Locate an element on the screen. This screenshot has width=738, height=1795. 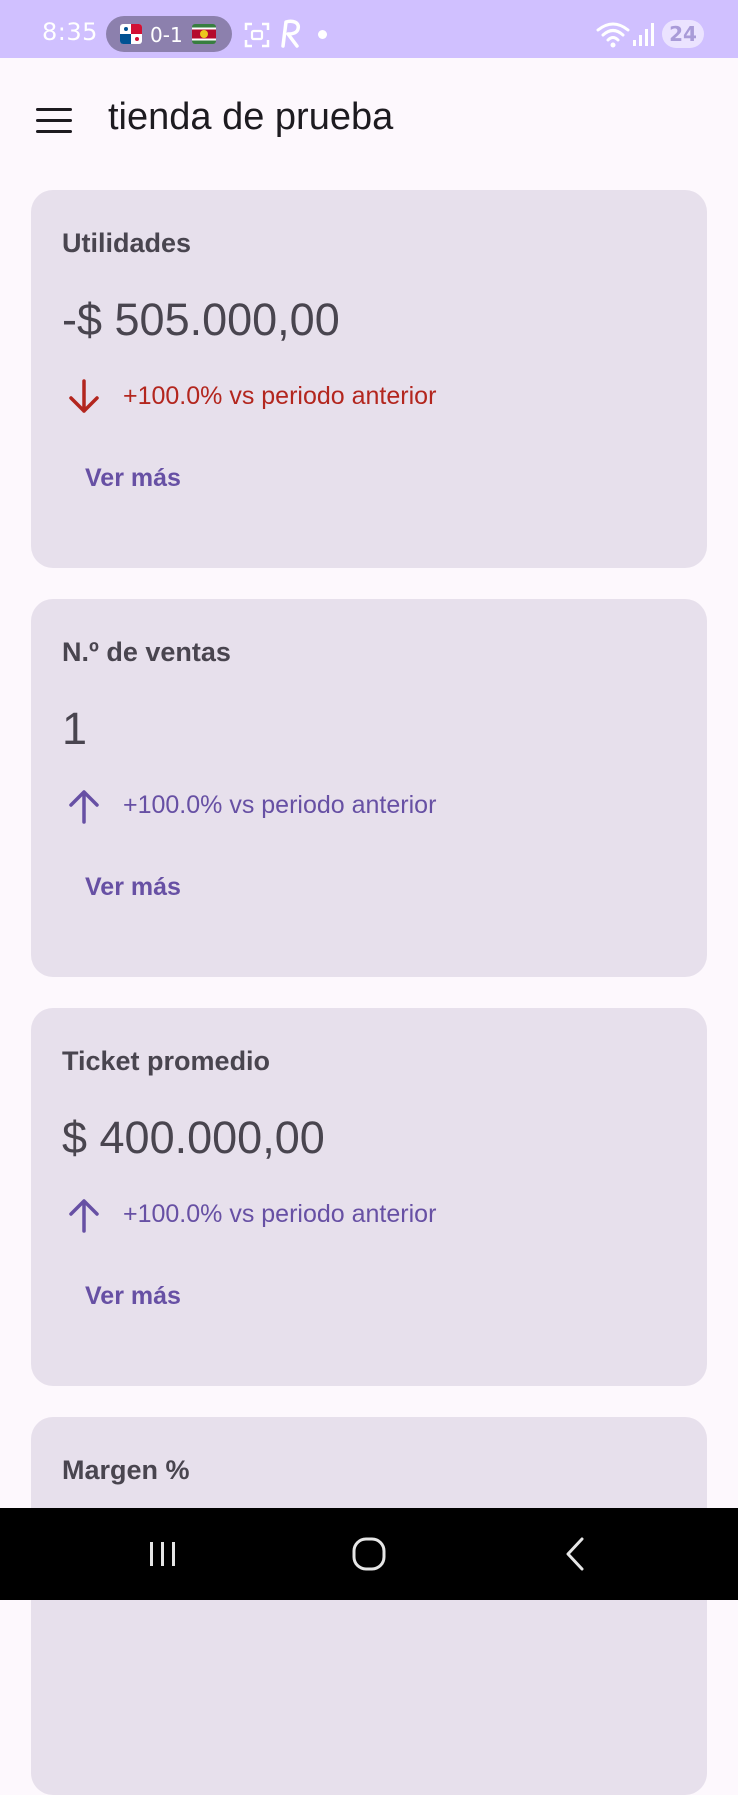
system-navigation-bar is located at coordinates (369, 1554).